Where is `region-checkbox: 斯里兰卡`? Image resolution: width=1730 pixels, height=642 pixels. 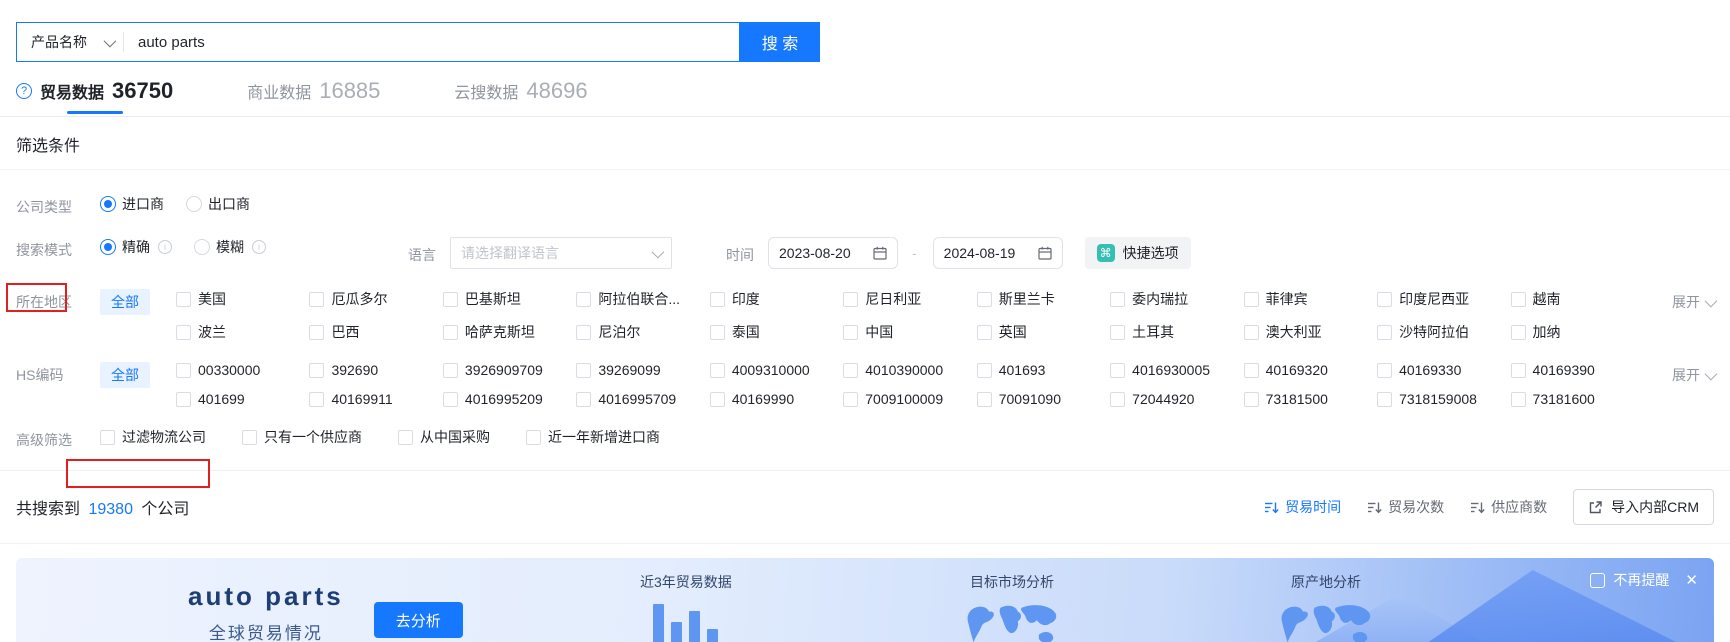
region-checkbox: 斯里兰卡 is located at coordinates (1043, 299).